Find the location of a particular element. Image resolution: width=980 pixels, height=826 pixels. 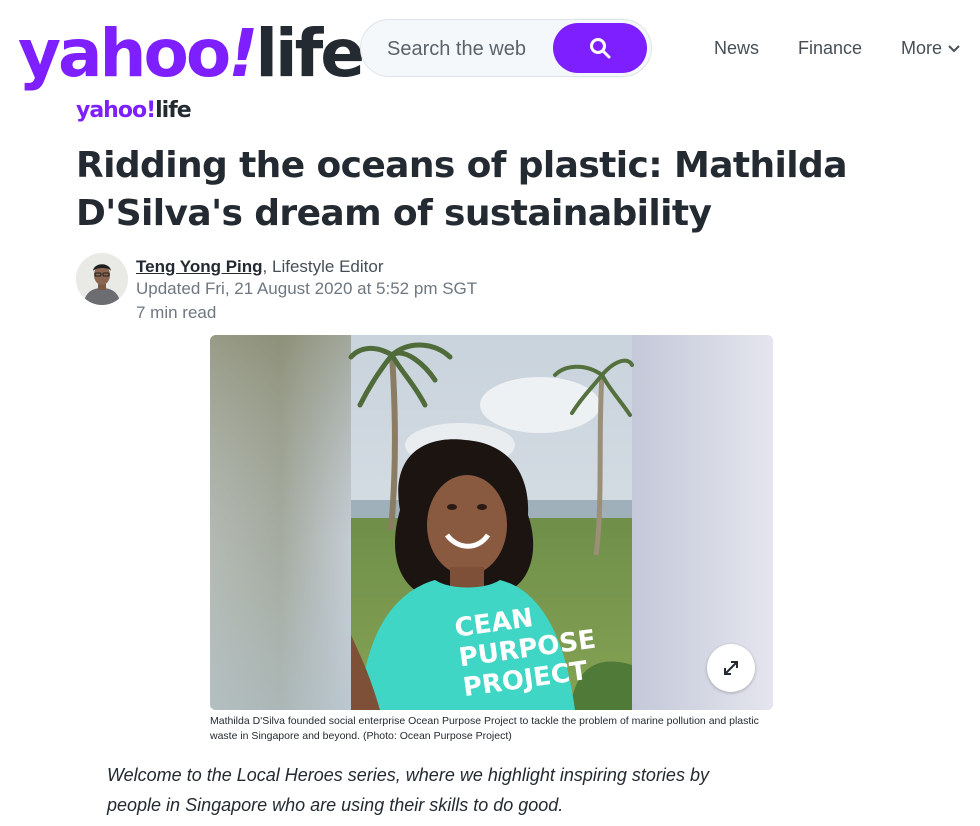

search-icon is located at coordinates (600, 48).